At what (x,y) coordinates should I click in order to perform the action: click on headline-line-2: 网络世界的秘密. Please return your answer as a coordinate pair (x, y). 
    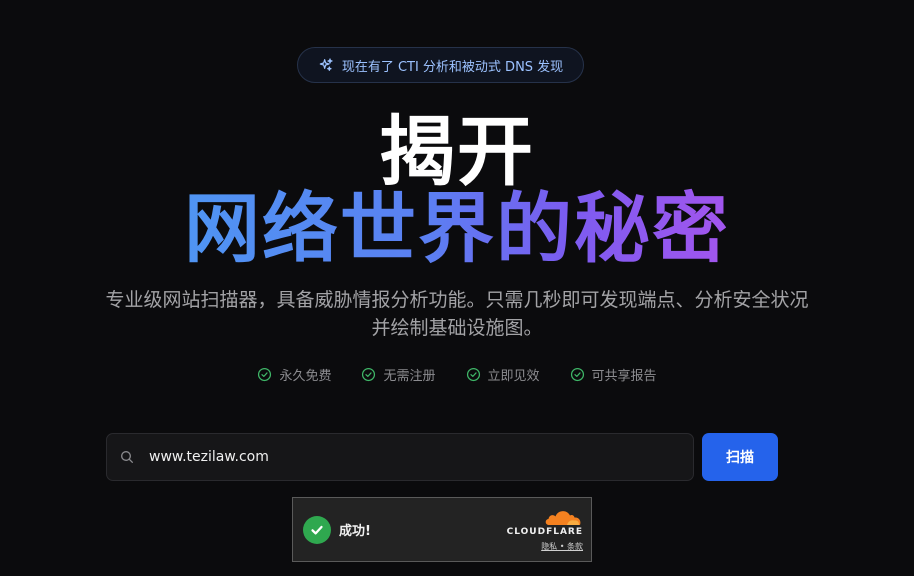
    Looking at the image, I should click on (457, 229).